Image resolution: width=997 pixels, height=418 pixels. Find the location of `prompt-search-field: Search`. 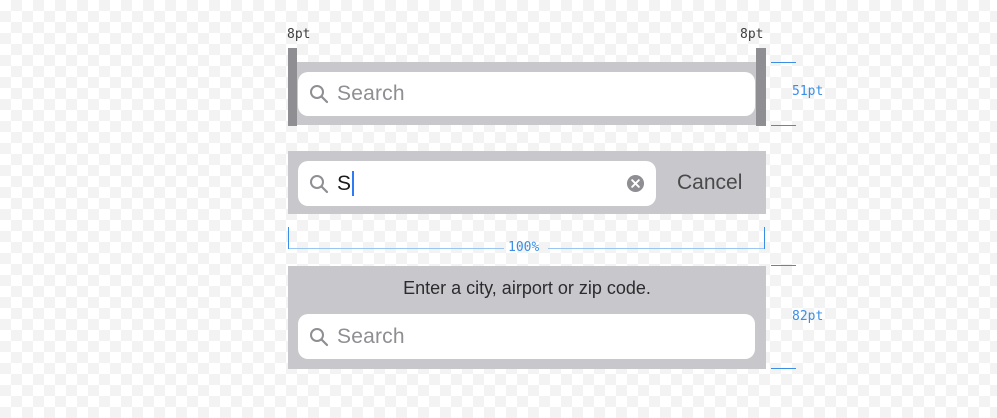

prompt-search-field: Search is located at coordinates (526, 336).